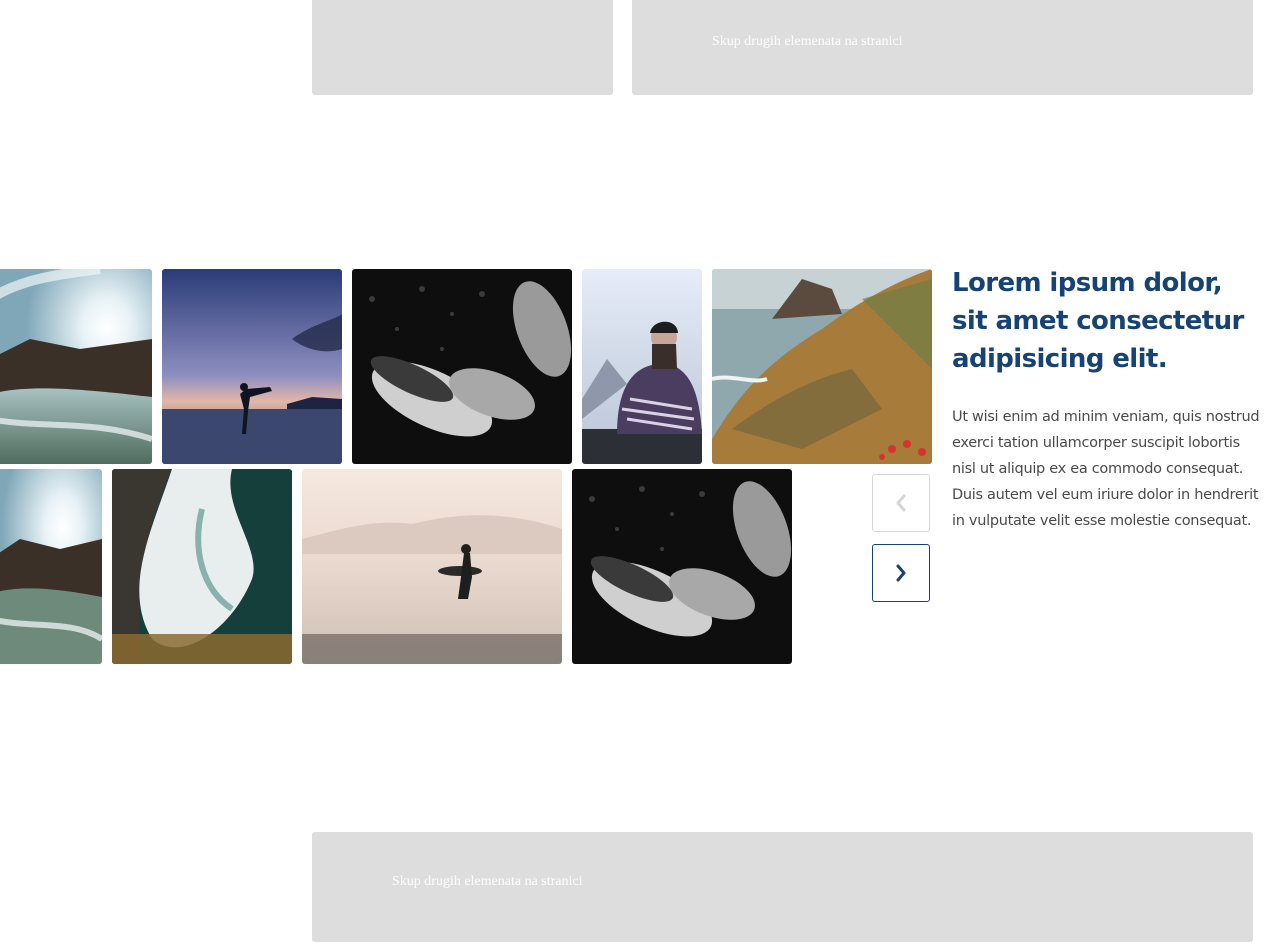  What do you see at coordinates (942, 47) in the screenshot?
I see `placeholder-block-top-right: Skup drugih elemenata na stranici` at bounding box center [942, 47].